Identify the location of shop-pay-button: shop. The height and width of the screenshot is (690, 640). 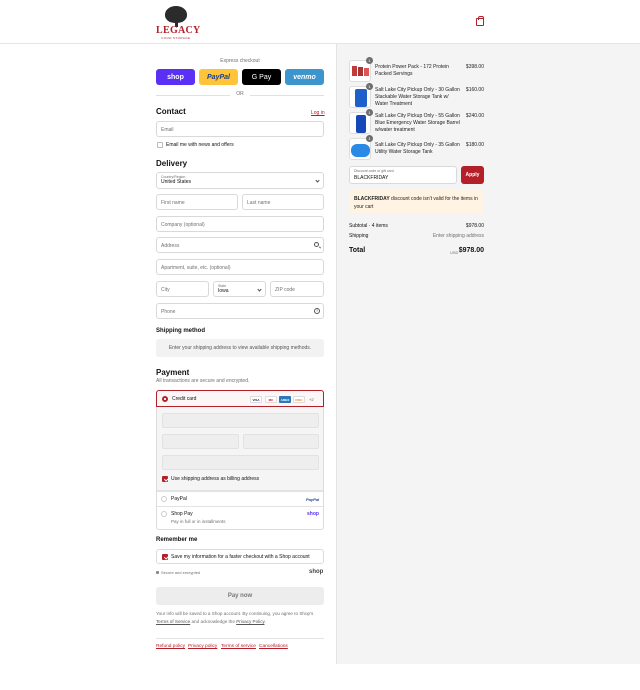
(175, 77).